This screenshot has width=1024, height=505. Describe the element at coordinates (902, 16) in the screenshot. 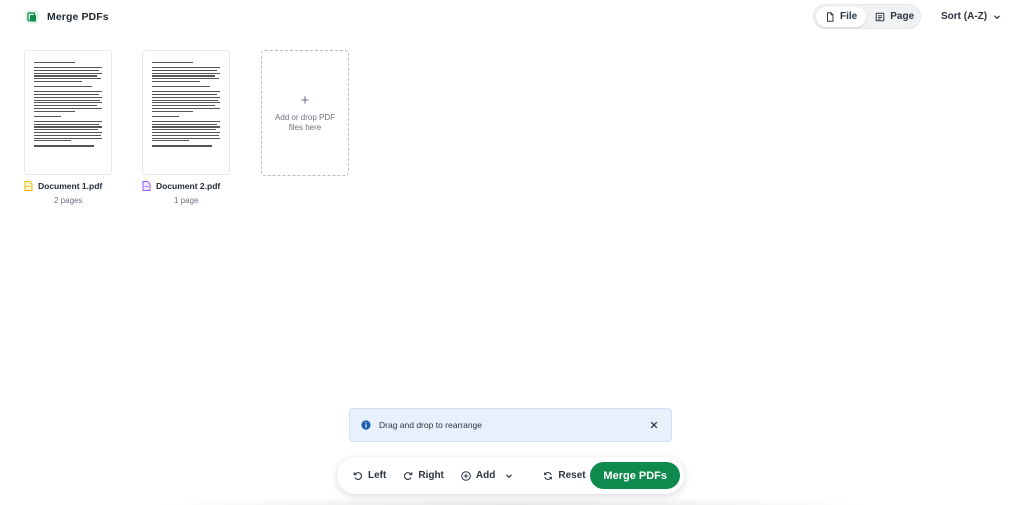

I see `view-page-label: Page` at that location.